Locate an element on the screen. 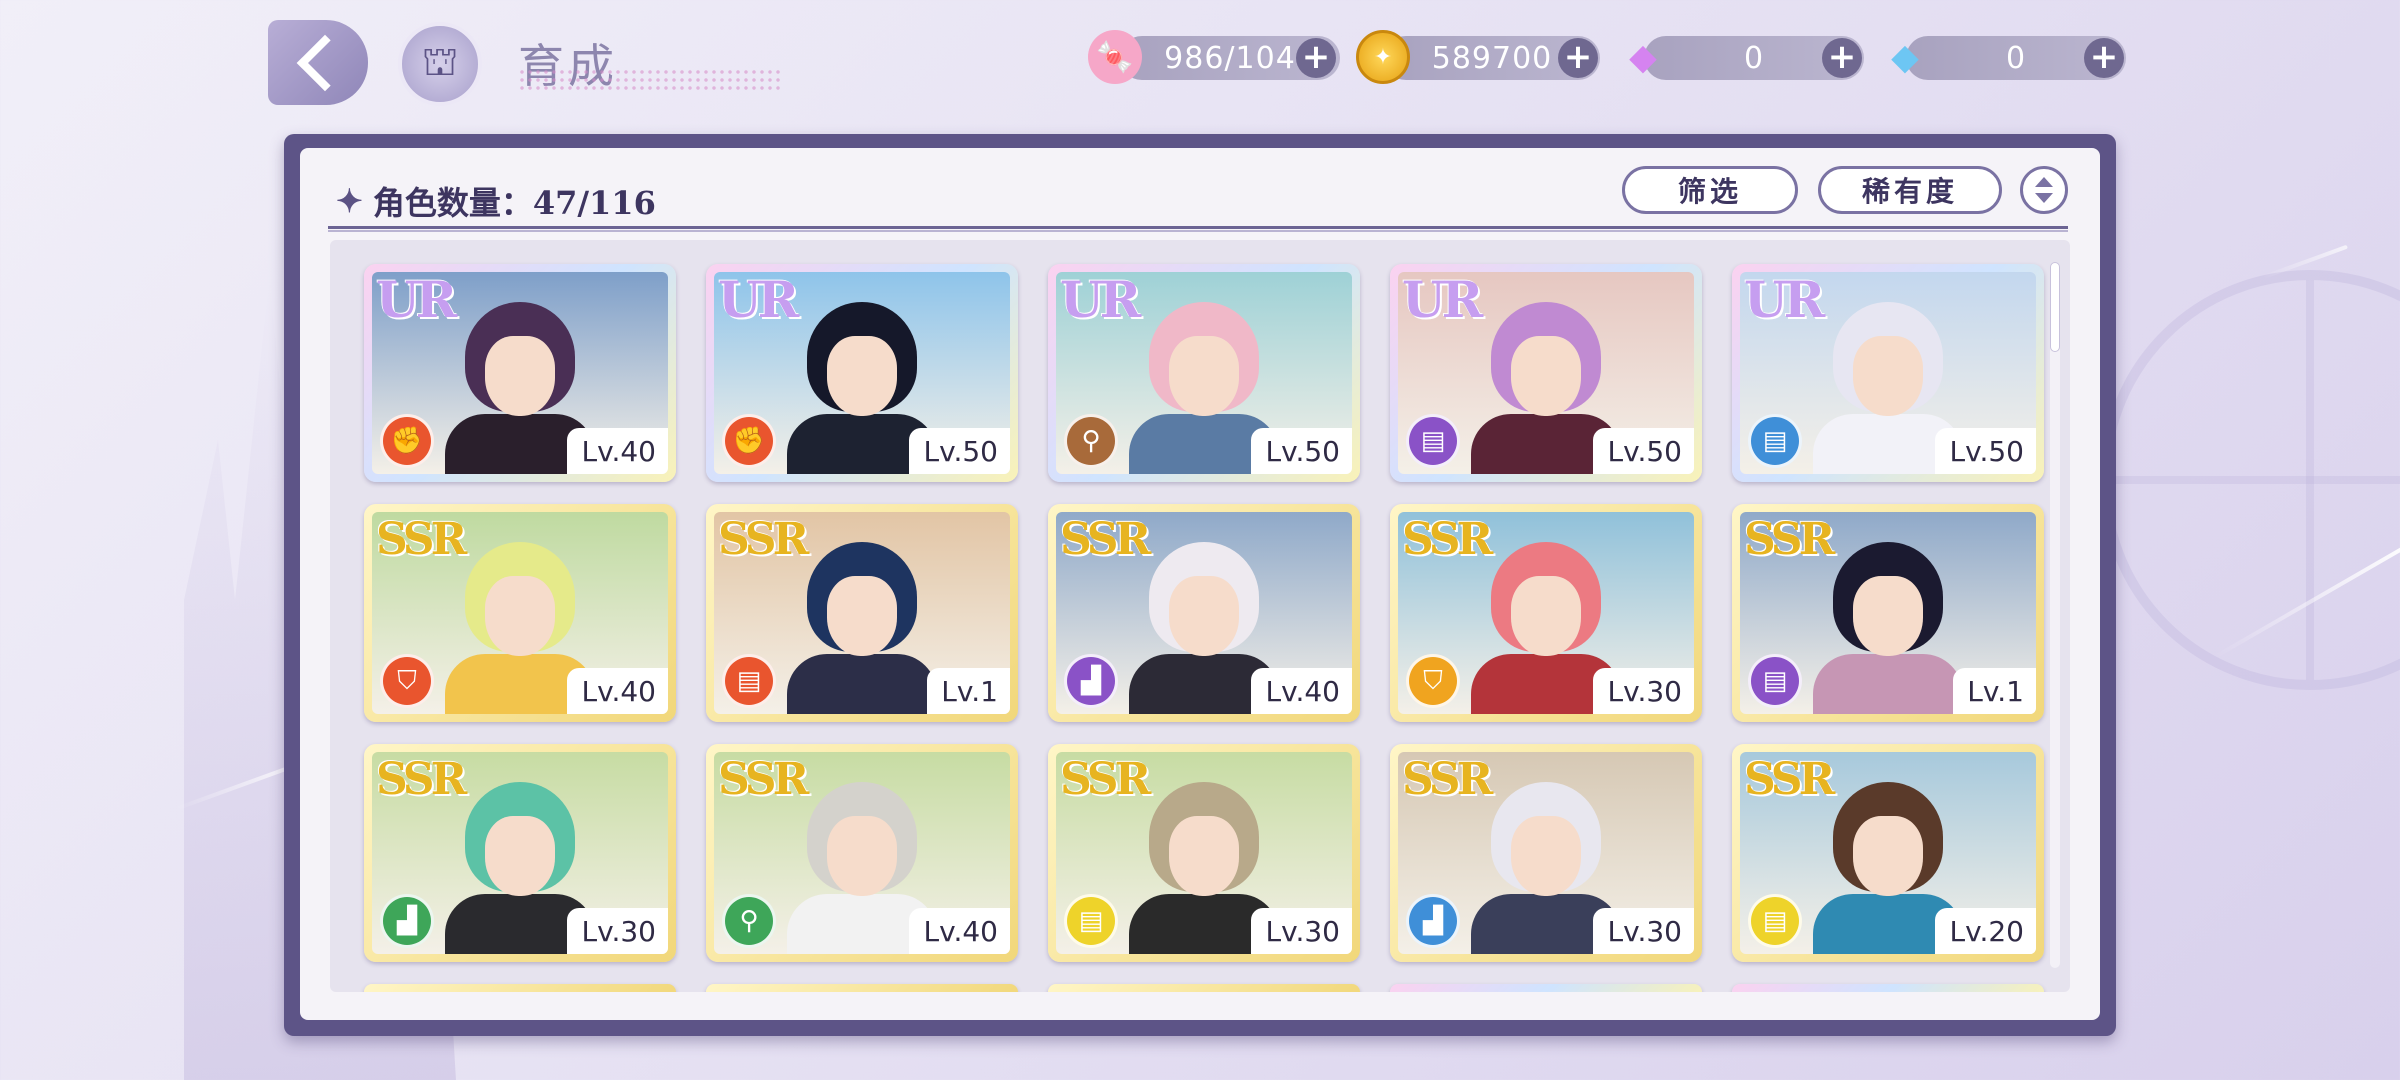 The width and height of the screenshot is (2400, 1080). sparkle-icon: ✦ is located at coordinates (349, 201).